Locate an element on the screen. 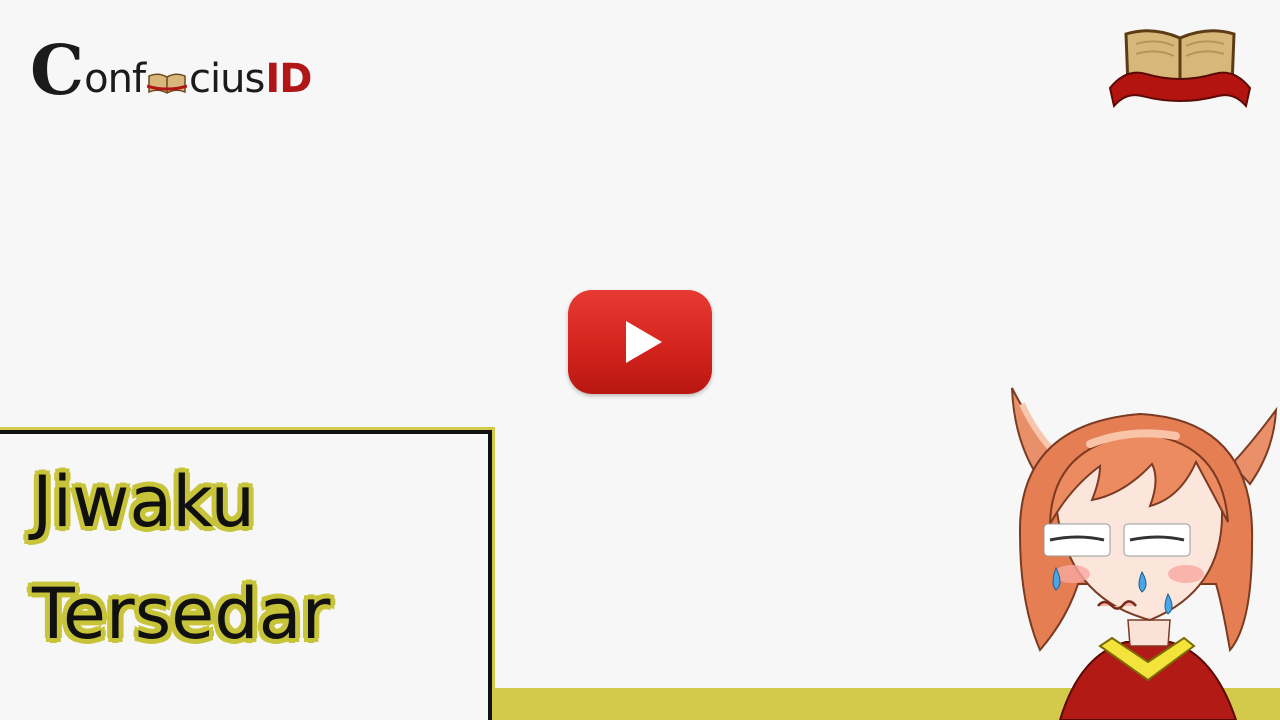 The width and height of the screenshot is (1280, 720). logo-wordmark: onf cius ID is located at coordinates (198, 79).